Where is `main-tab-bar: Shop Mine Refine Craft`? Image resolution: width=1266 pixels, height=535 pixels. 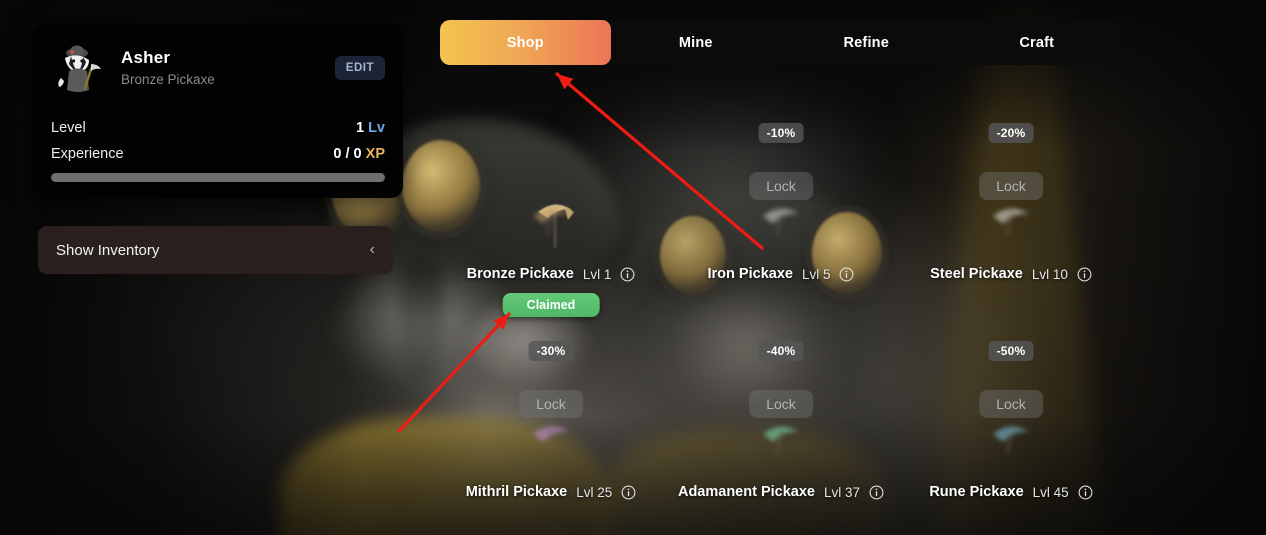 main-tab-bar: Shop Mine Refine Craft is located at coordinates (781, 42).